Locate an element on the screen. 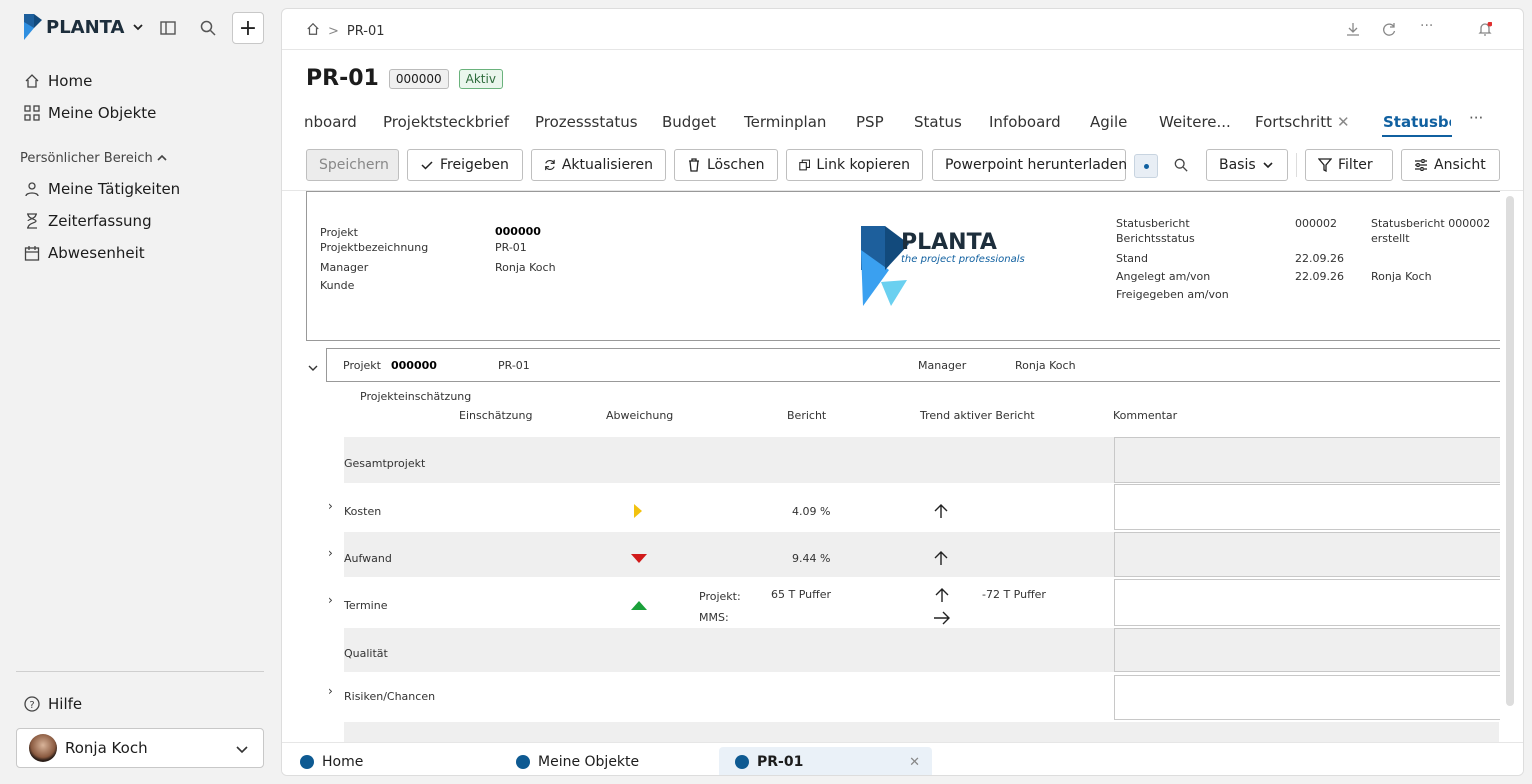  delete-button: Löschen is located at coordinates (726, 165).